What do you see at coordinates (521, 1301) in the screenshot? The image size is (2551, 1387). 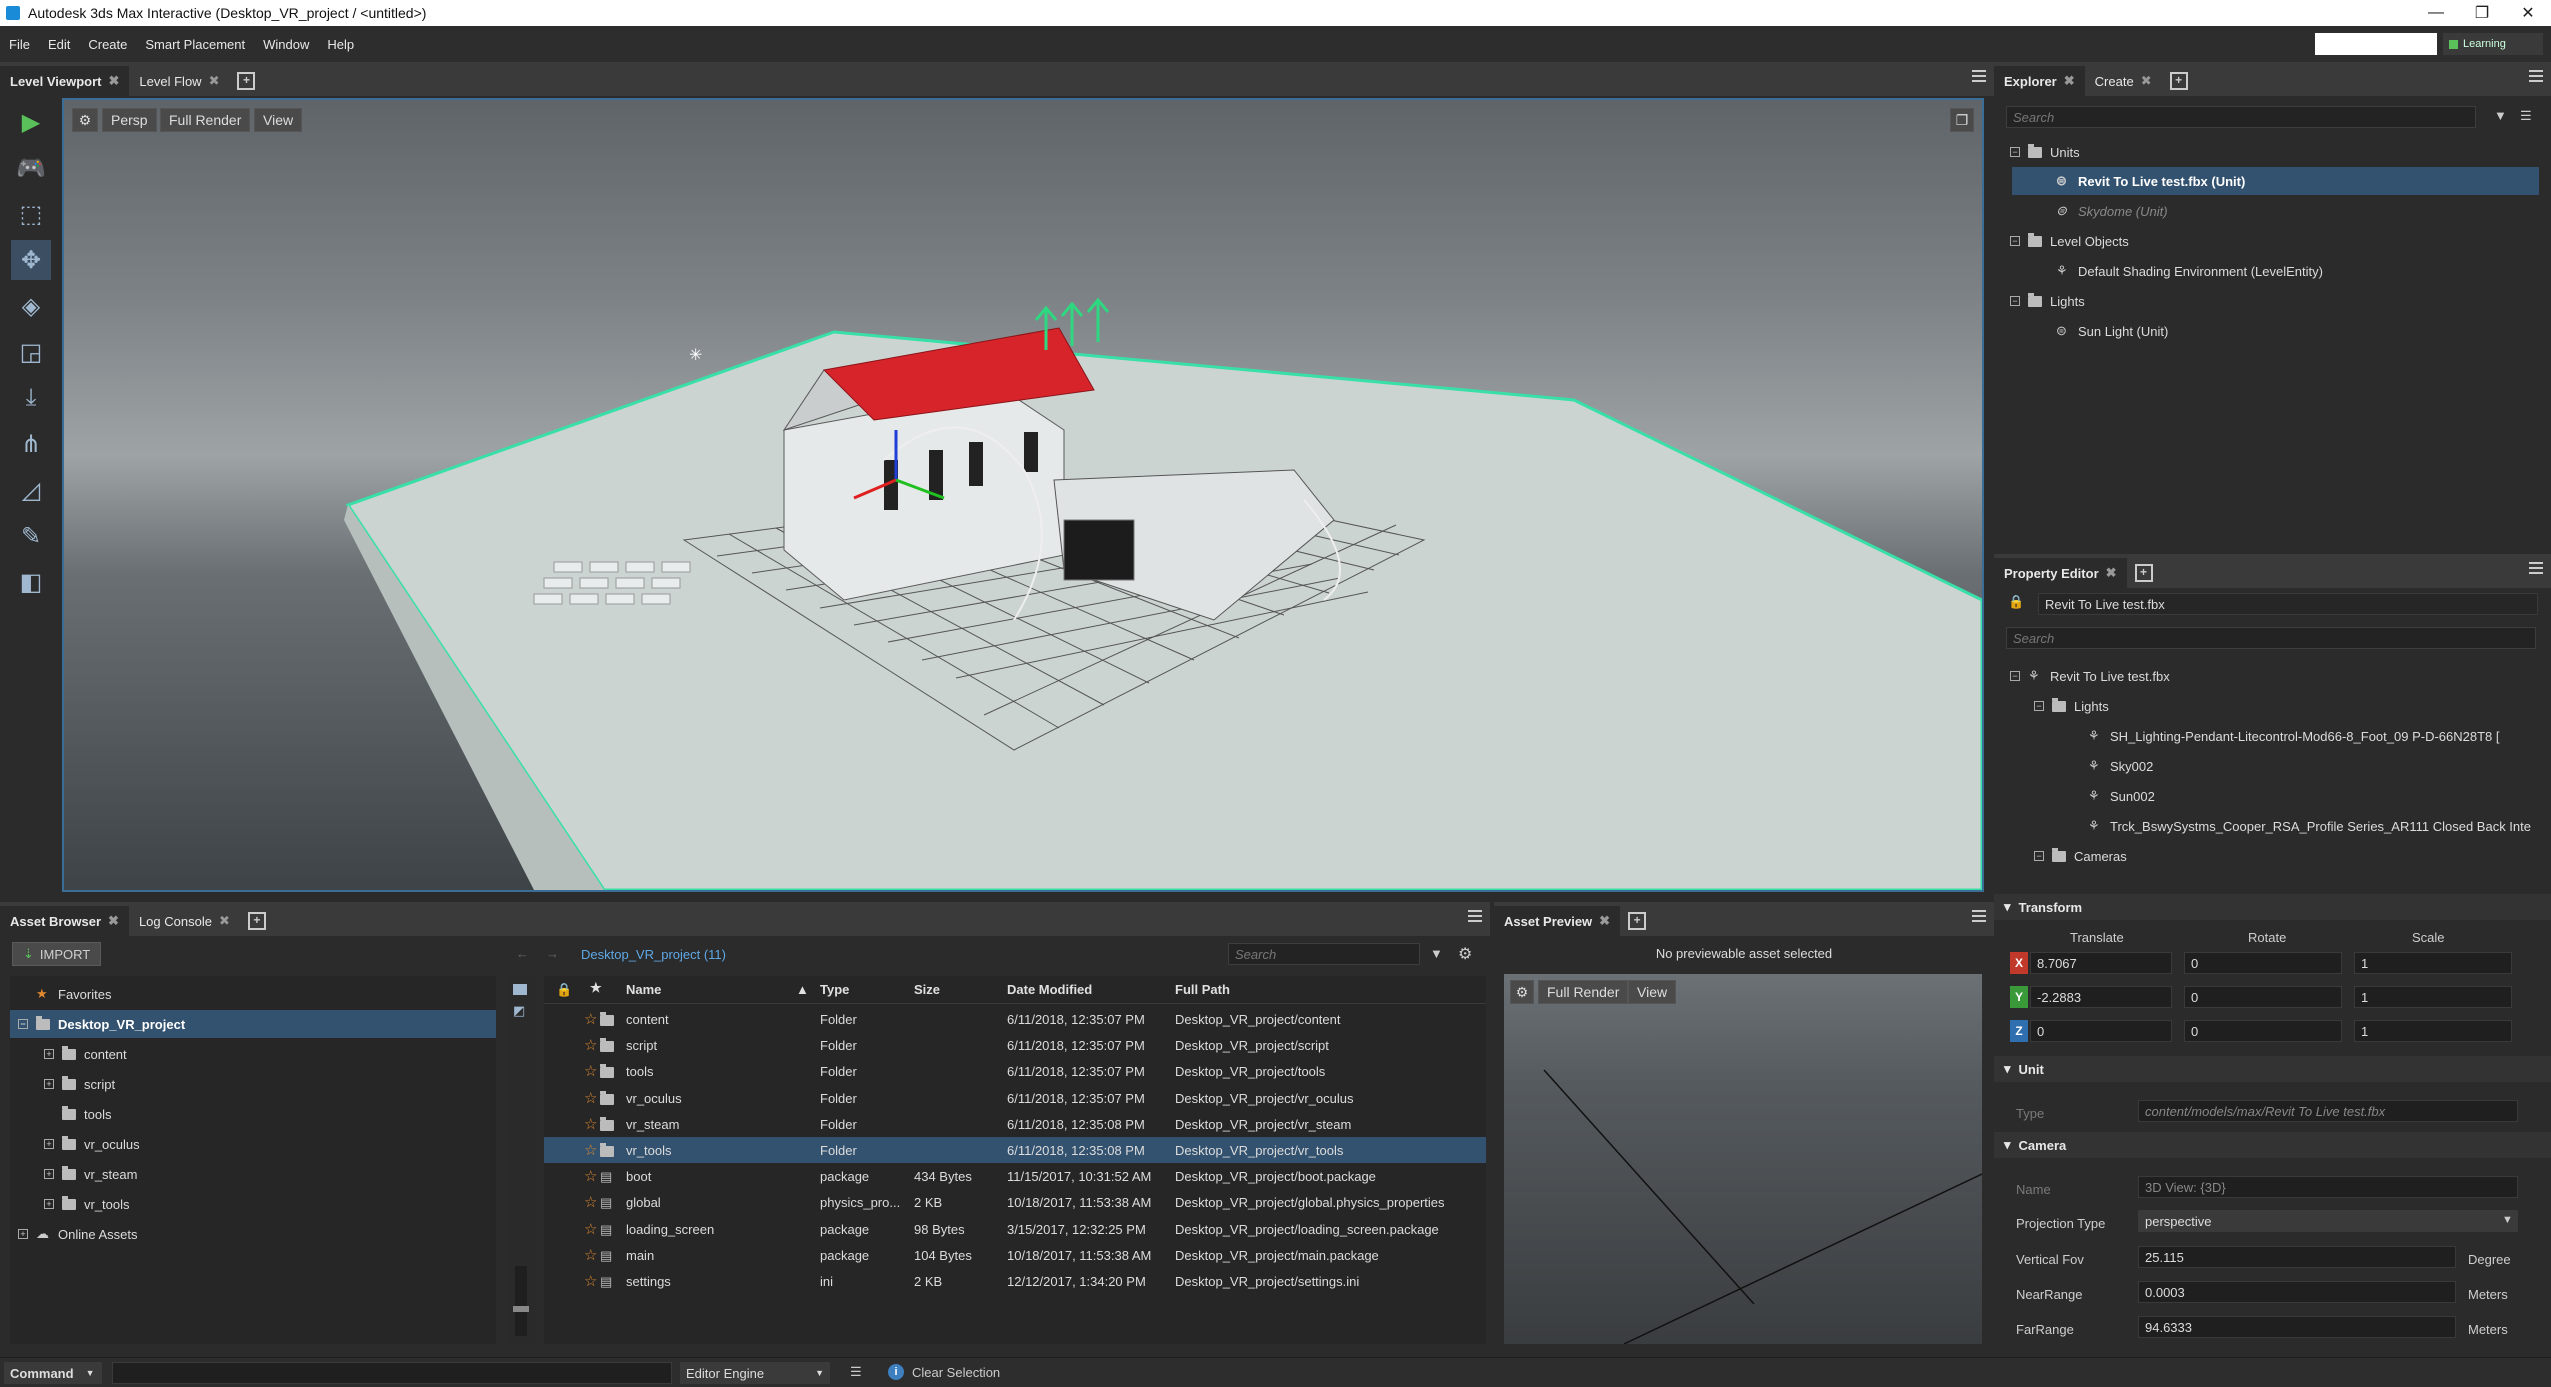 I see `zoom-slider` at bounding box center [521, 1301].